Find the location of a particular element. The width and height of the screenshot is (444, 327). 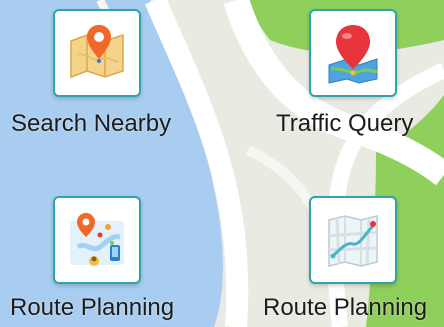

route-planning-button is located at coordinates (97, 240).